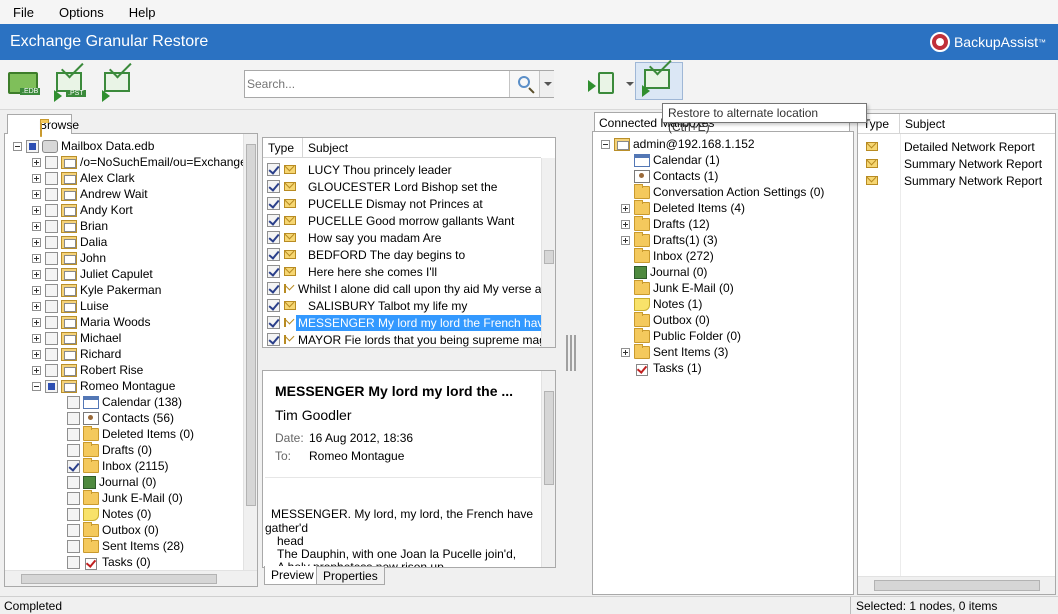 This screenshot has height=614, width=1058. I want to click on tree-item-mailbox: Luise, so click(70, 306).